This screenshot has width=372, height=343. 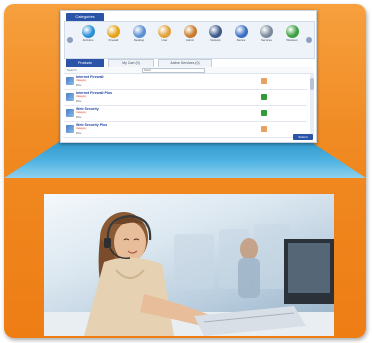 I want to click on category-item: Device, so click(x=241, y=39).